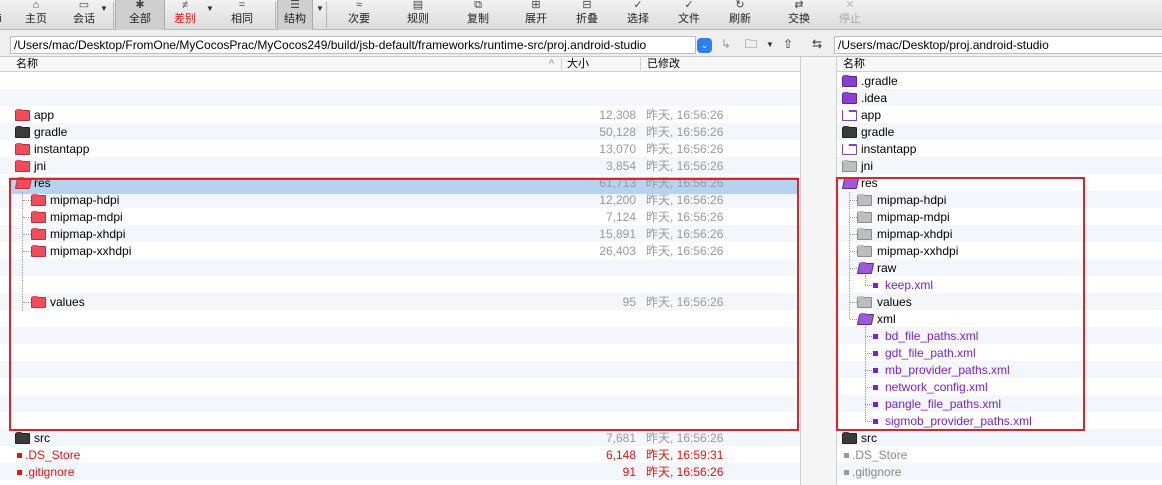 The image size is (1162, 485). Describe the element at coordinates (726, 44) in the screenshot. I see `left-up-icon: ↳` at that location.